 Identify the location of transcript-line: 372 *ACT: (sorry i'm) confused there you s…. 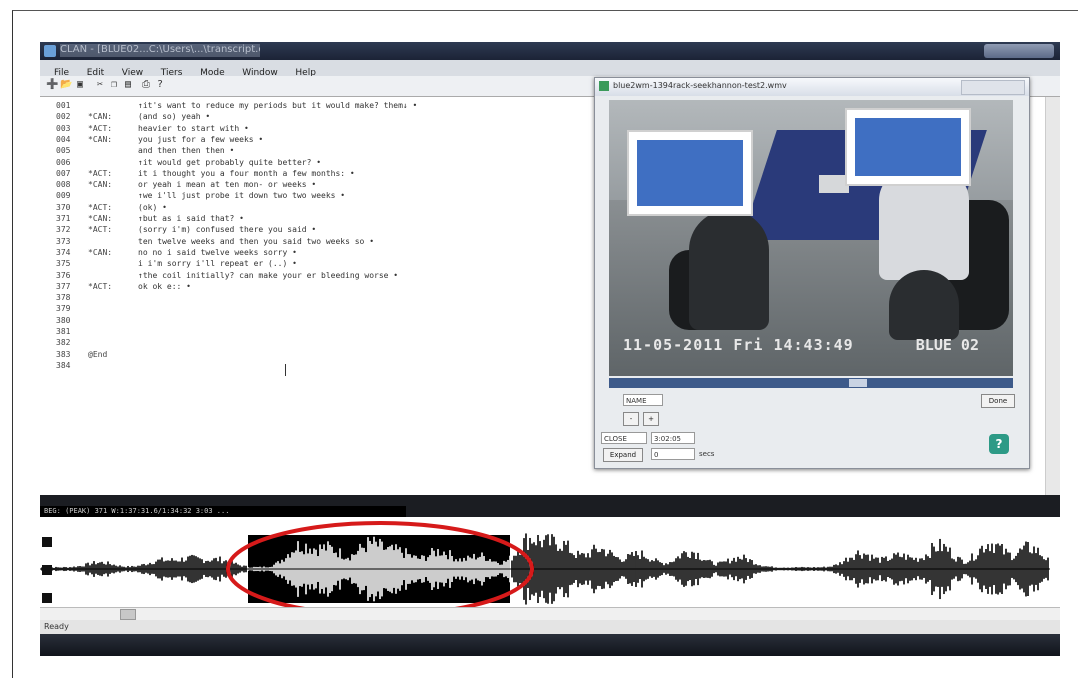
(186, 229).